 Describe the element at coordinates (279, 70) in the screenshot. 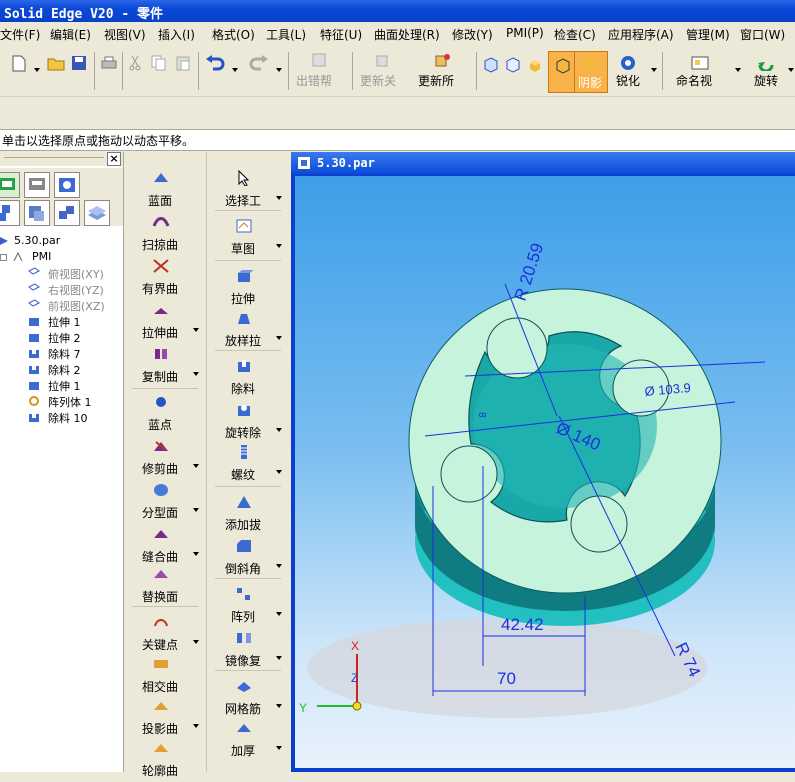

I see `redo-dropdown-icon` at that location.